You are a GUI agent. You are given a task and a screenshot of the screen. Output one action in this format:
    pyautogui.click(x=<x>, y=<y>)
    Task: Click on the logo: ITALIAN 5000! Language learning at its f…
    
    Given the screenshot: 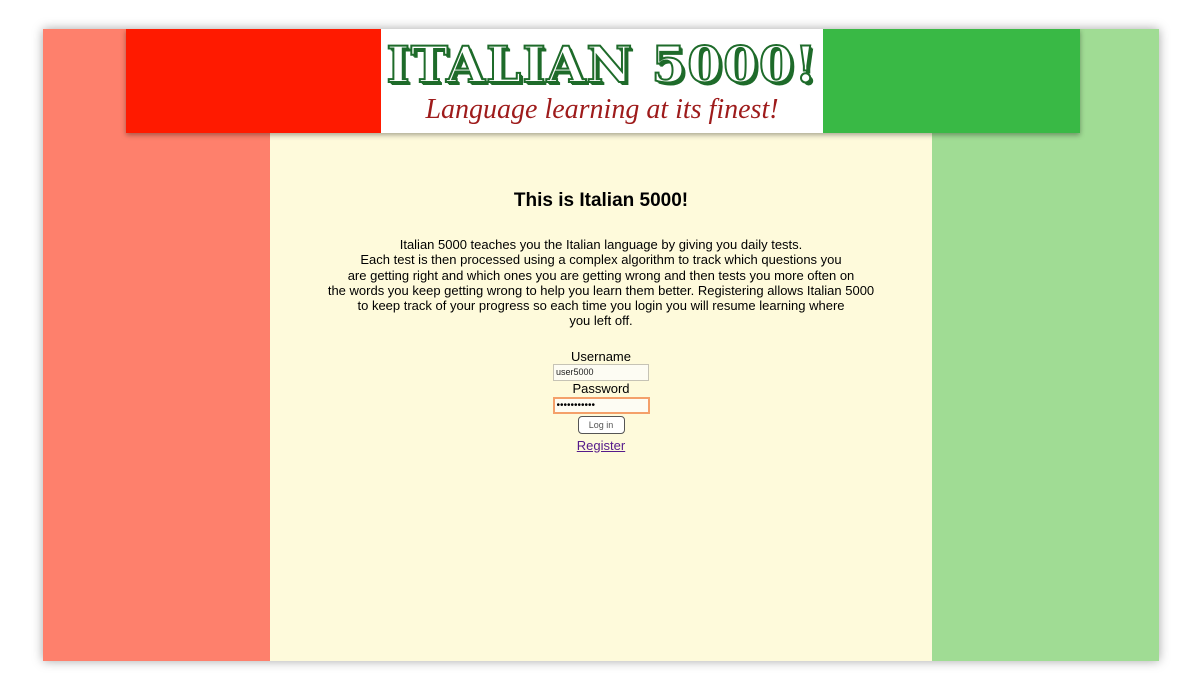 What is the action you would take?
    pyautogui.click(x=602, y=81)
    